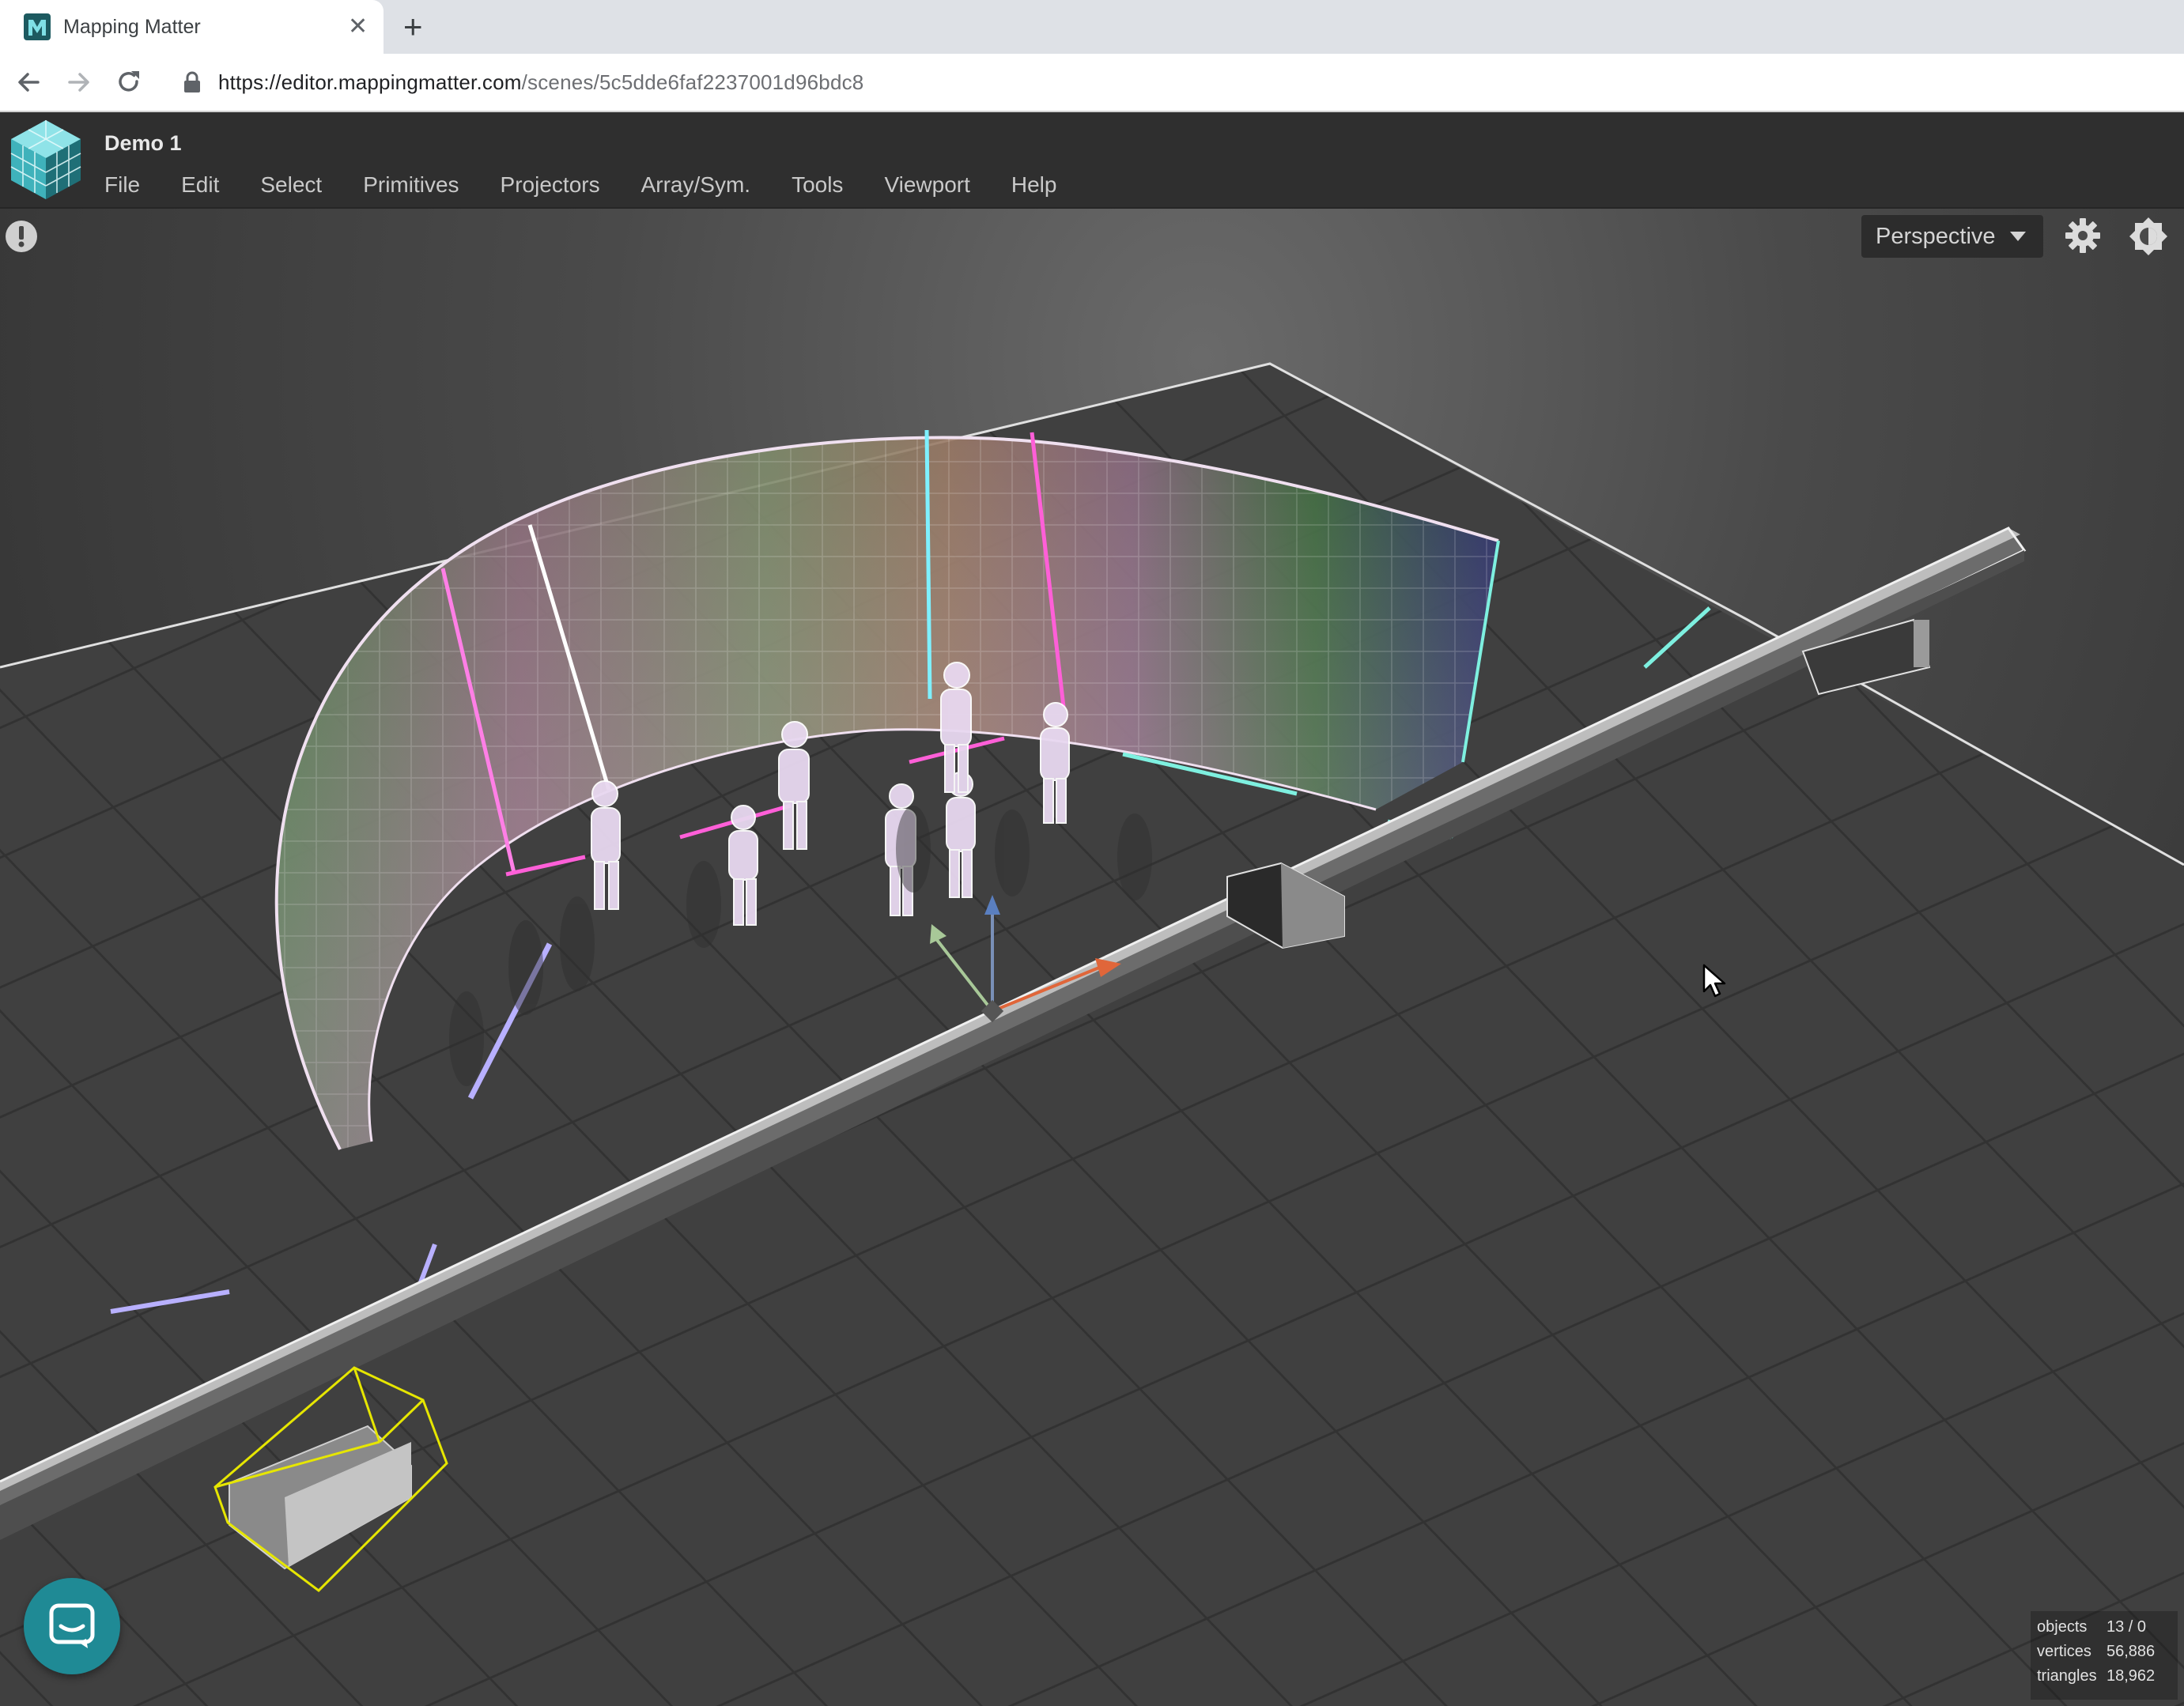 This screenshot has width=2184, height=1706. I want to click on menu-projectors: Projectors, so click(550, 185).